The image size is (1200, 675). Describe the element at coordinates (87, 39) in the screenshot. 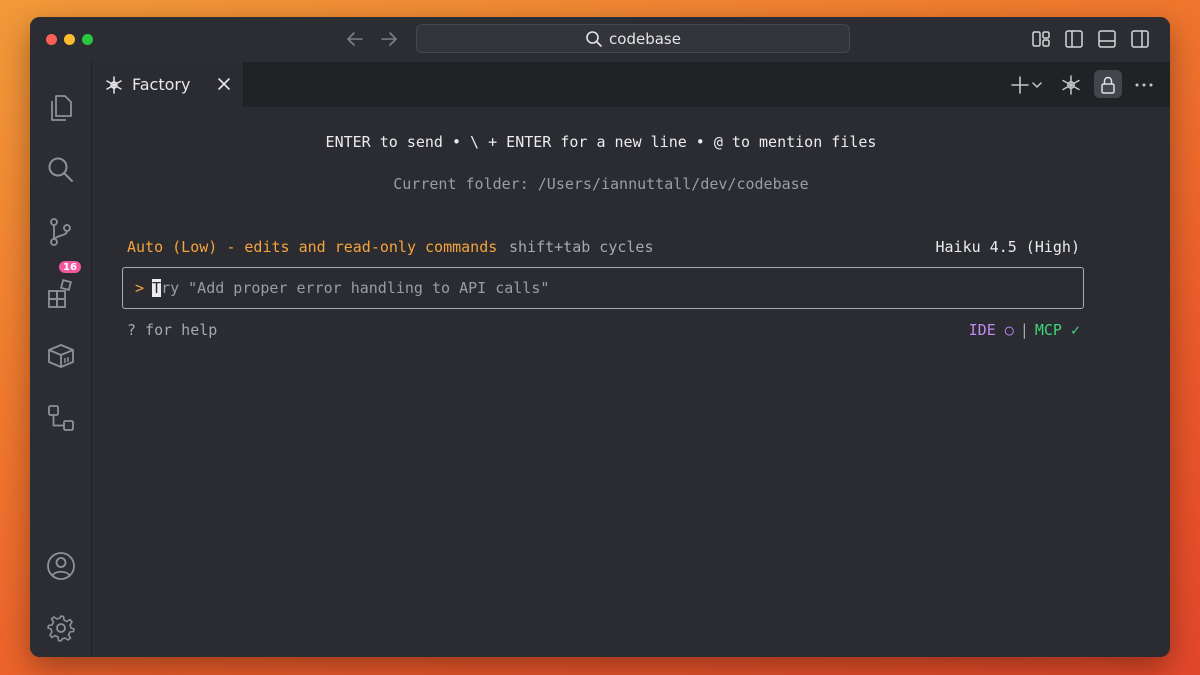

I see `zoom-window-button` at that location.